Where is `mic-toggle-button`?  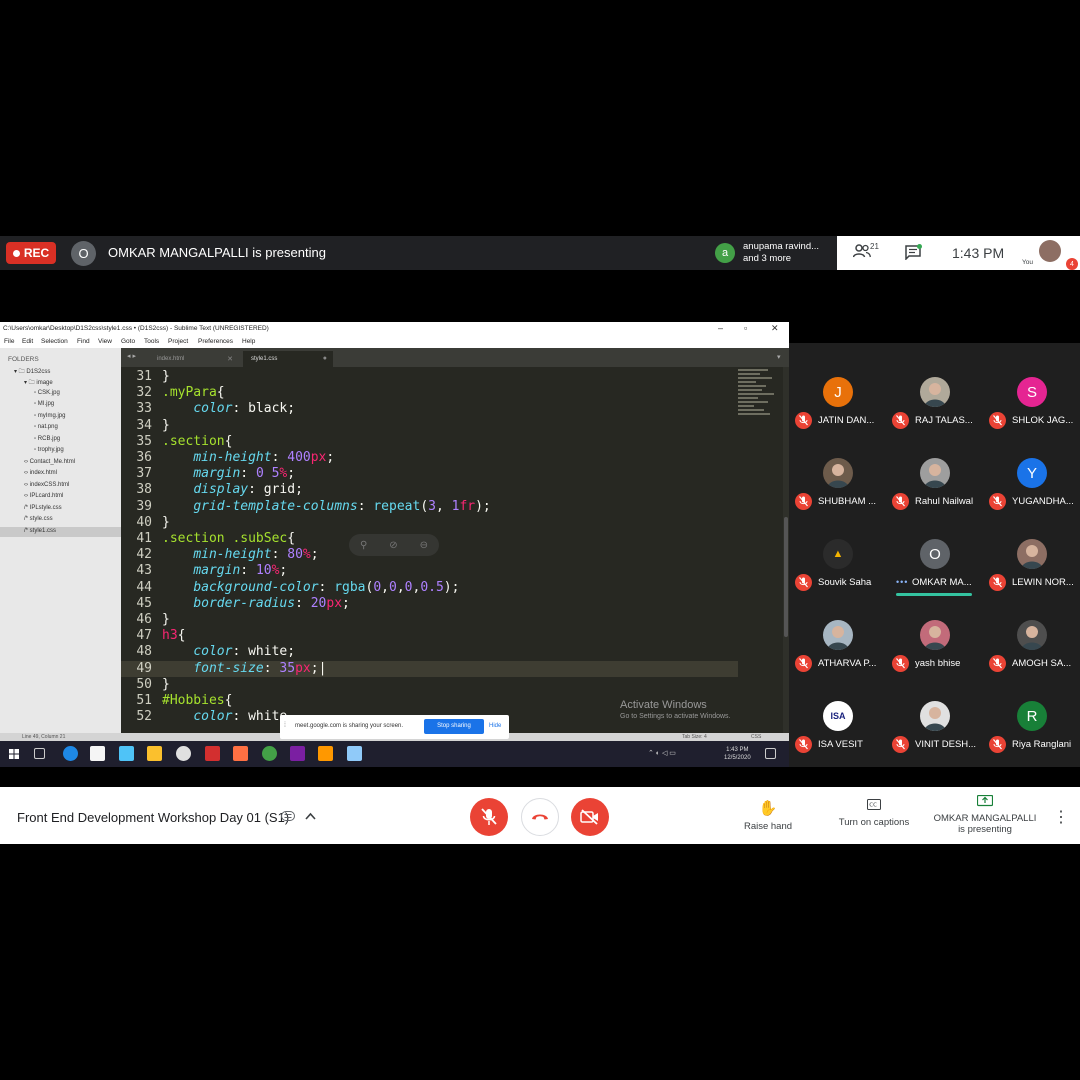 mic-toggle-button is located at coordinates (489, 817).